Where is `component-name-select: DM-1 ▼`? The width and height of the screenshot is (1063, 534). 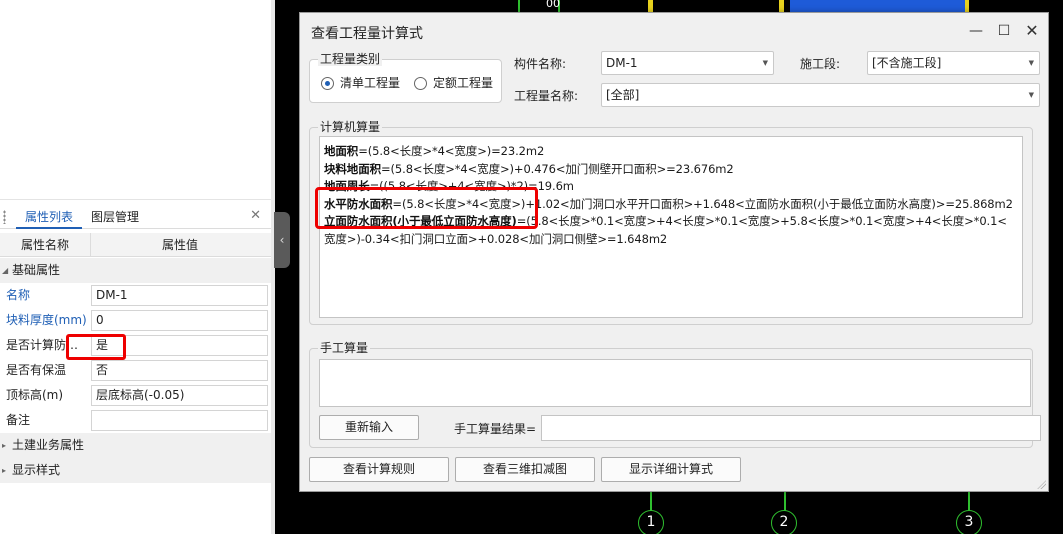
component-name-select: DM-1 ▼ is located at coordinates (687, 63).